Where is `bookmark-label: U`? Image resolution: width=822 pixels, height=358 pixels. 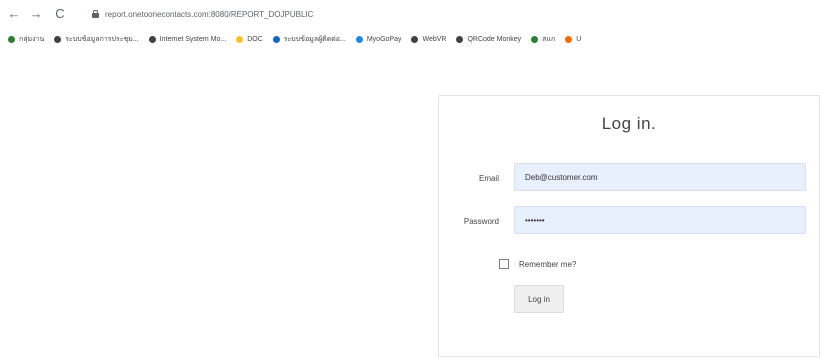
bookmark-label: U is located at coordinates (579, 39).